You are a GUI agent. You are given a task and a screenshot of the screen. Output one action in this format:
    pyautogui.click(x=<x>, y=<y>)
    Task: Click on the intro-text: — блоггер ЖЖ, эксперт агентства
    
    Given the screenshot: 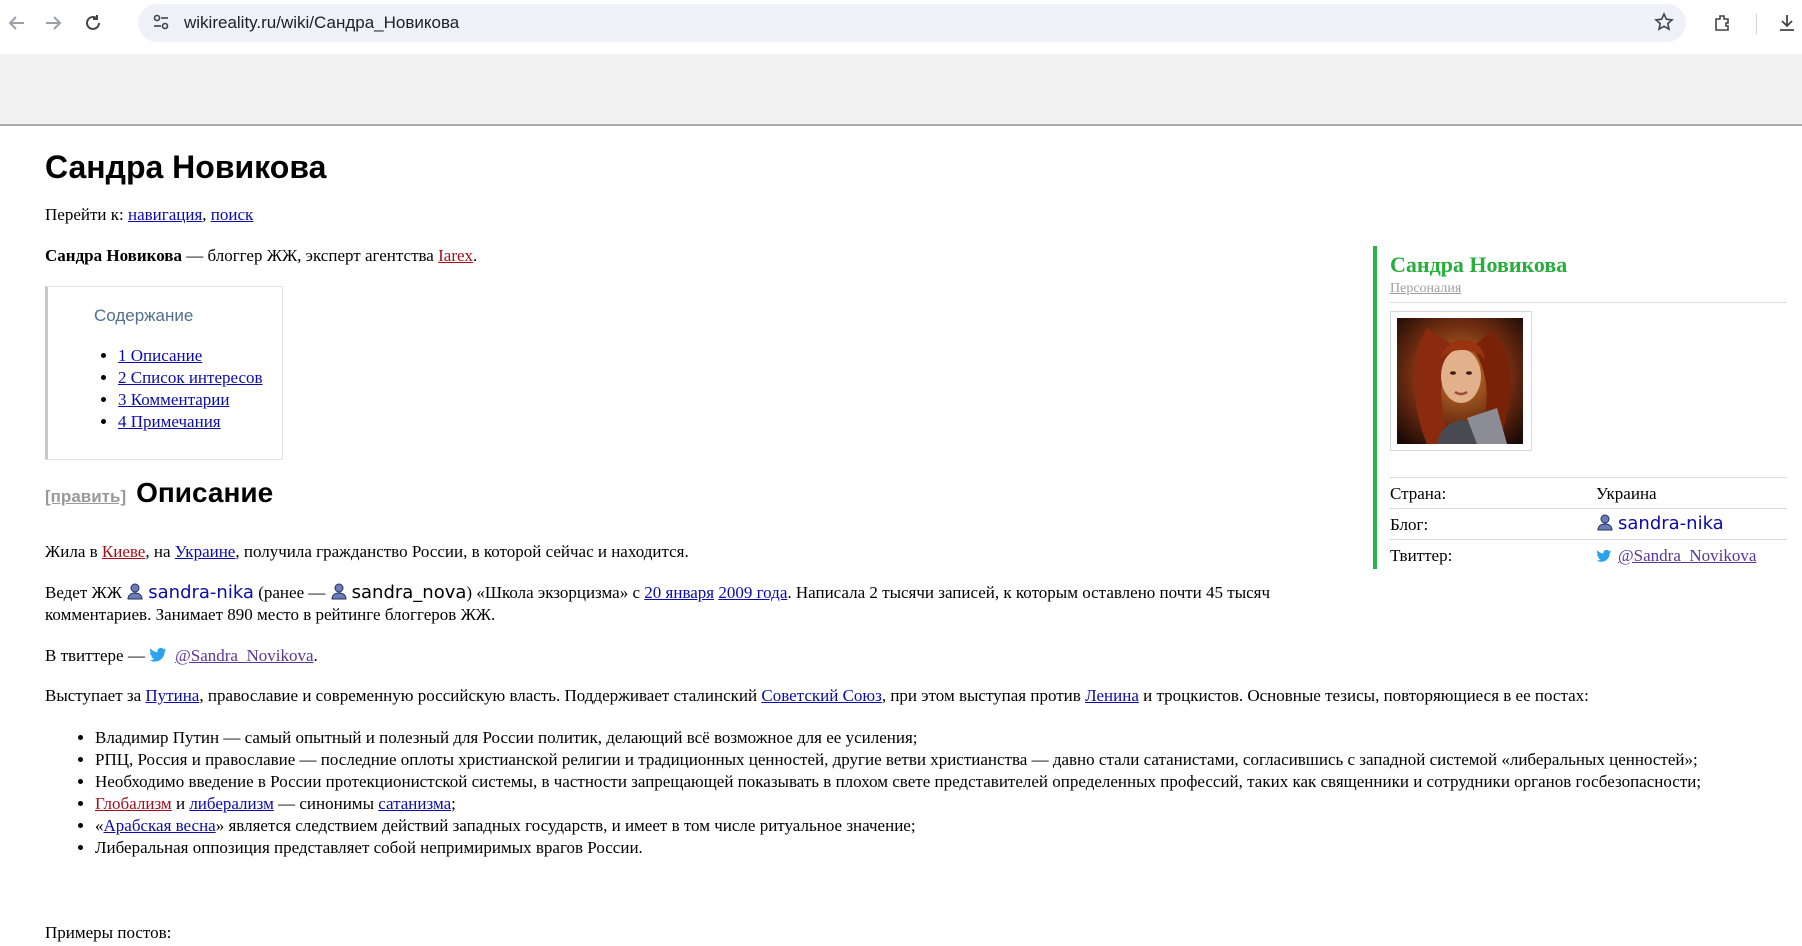 What is the action you would take?
    pyautogui.click(x=310, y=255)
    